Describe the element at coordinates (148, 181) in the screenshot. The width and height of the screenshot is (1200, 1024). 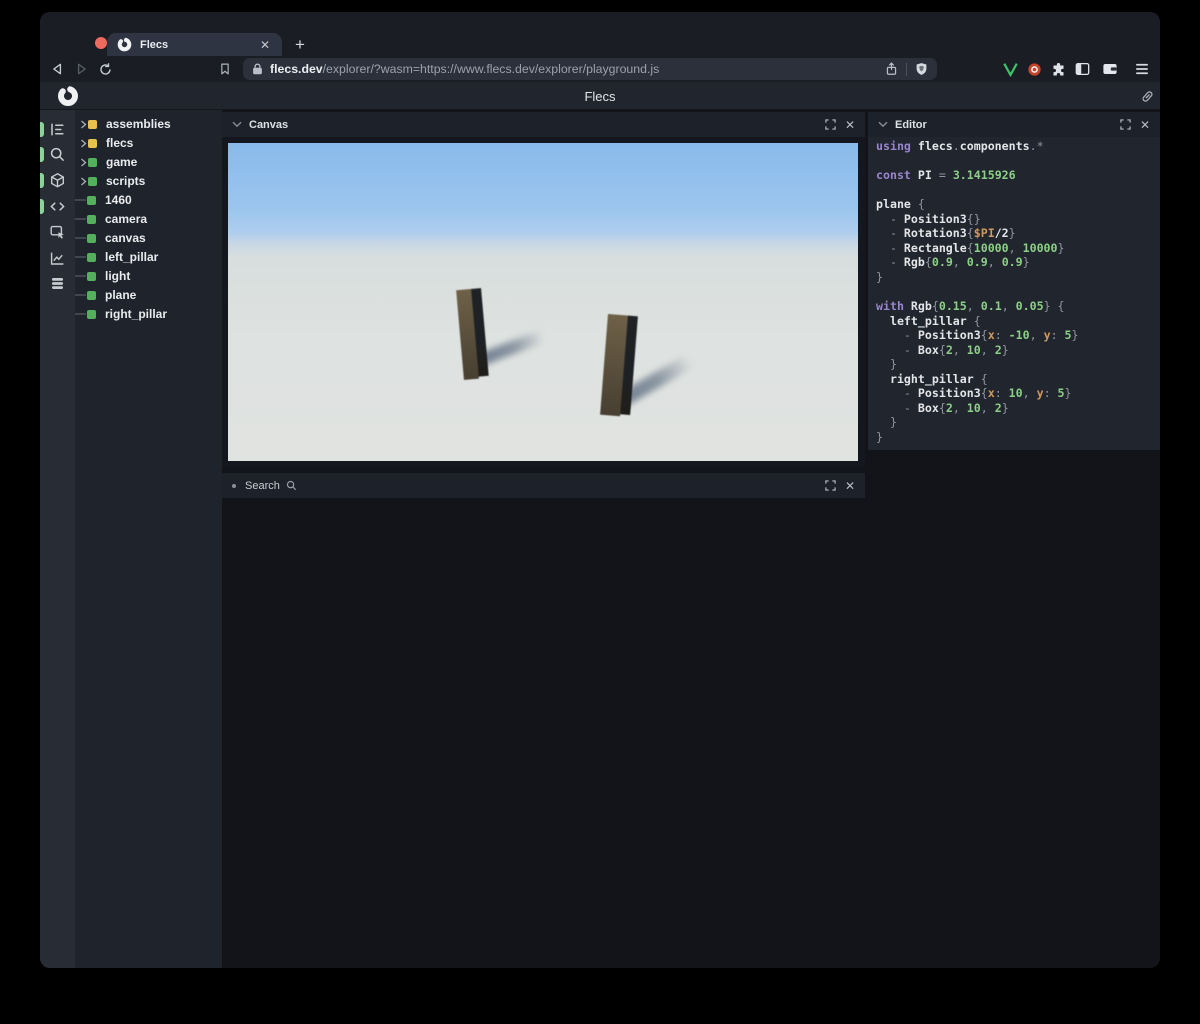
I see `tree-item-scripts: scripts` at that location.